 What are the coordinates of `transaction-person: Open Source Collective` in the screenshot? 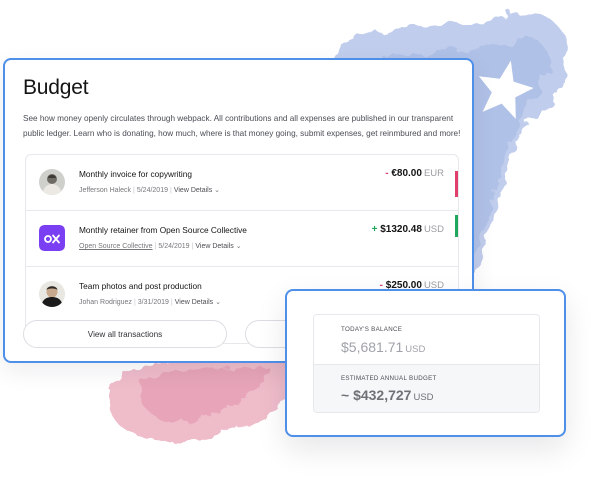 It's located at (116, 246).